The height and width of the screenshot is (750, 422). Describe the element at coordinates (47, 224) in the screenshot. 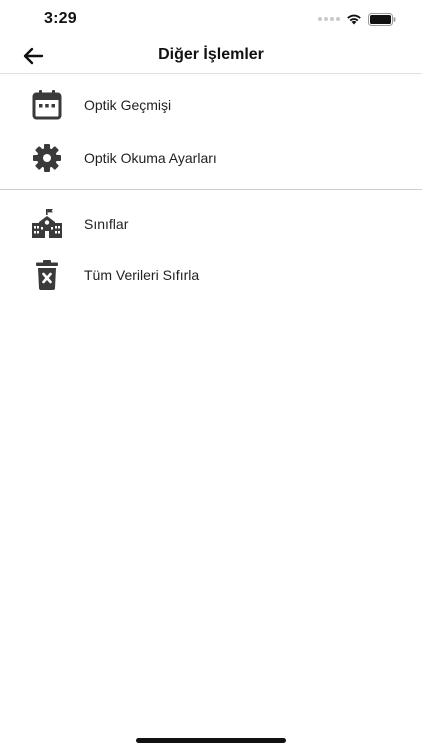

I see `school-icon` at that location.